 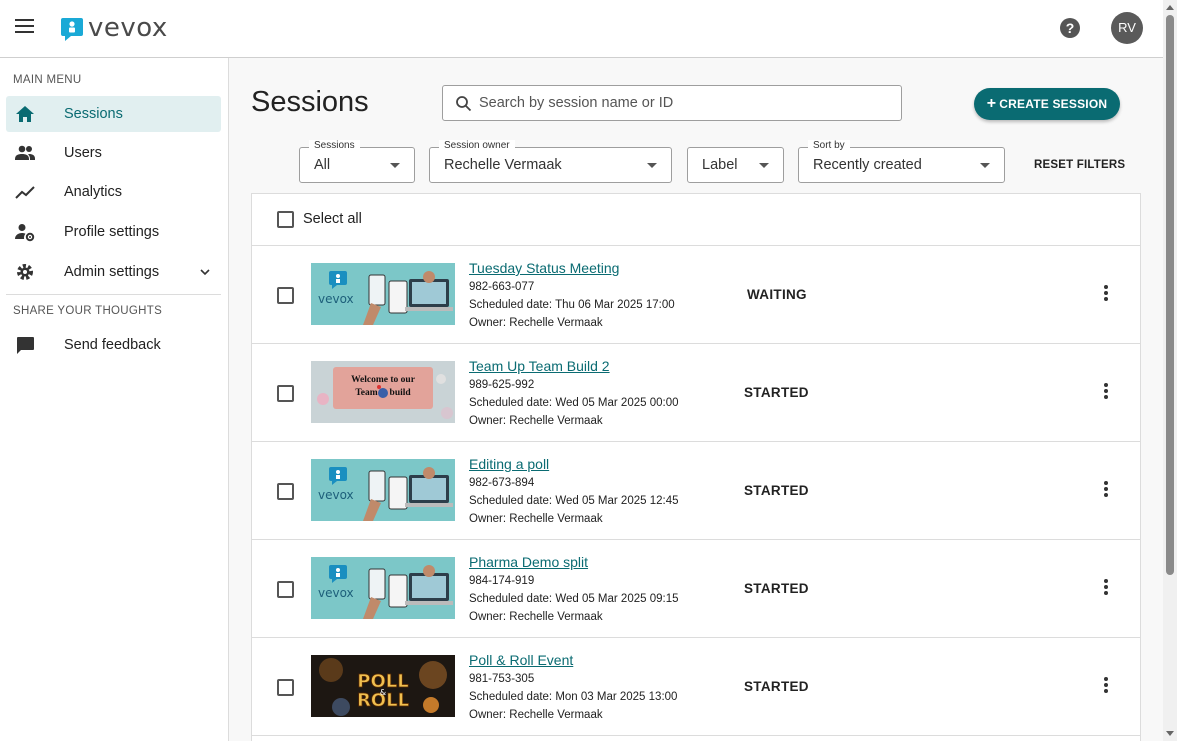 I want to click on session-id: 982-663-077, so click(x=502, y=287).